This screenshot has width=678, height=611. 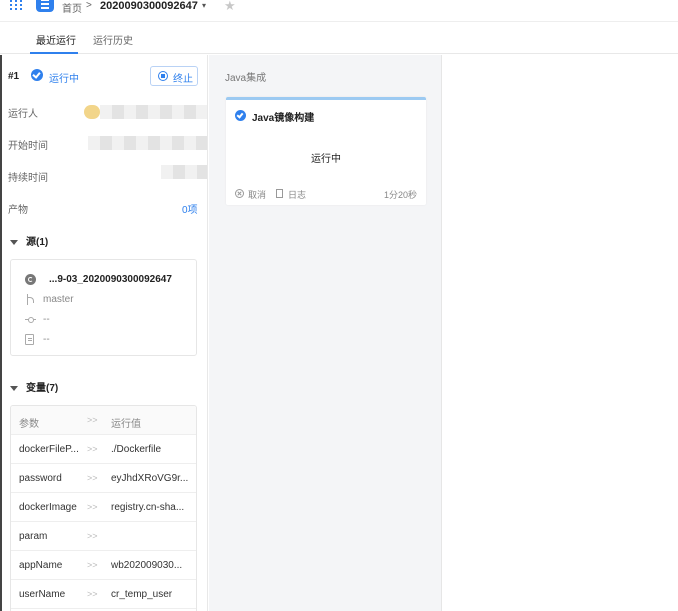 I want to click on start-time-label: 开始时间, so click(x=28, y=146).